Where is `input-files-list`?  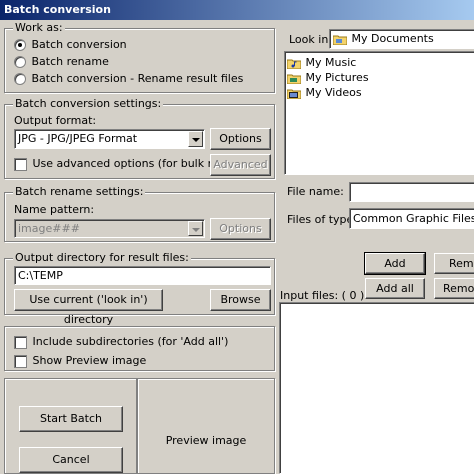
input-files-list is located at coordinates (376, 388).